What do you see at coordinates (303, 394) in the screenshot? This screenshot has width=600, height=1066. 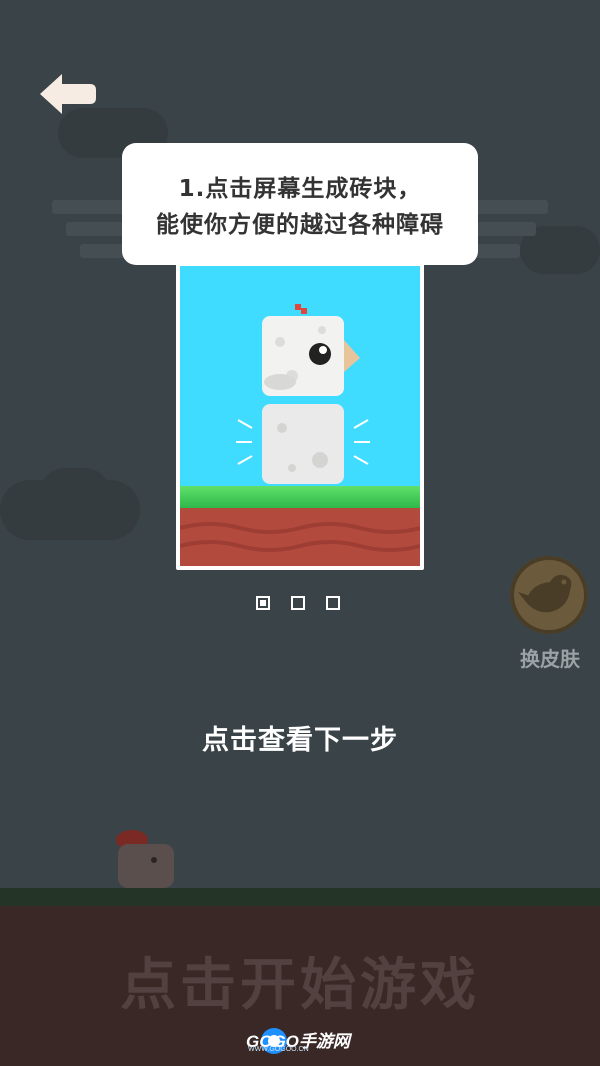 I see `chicken-character-icon` at bounding box center [303, 394].